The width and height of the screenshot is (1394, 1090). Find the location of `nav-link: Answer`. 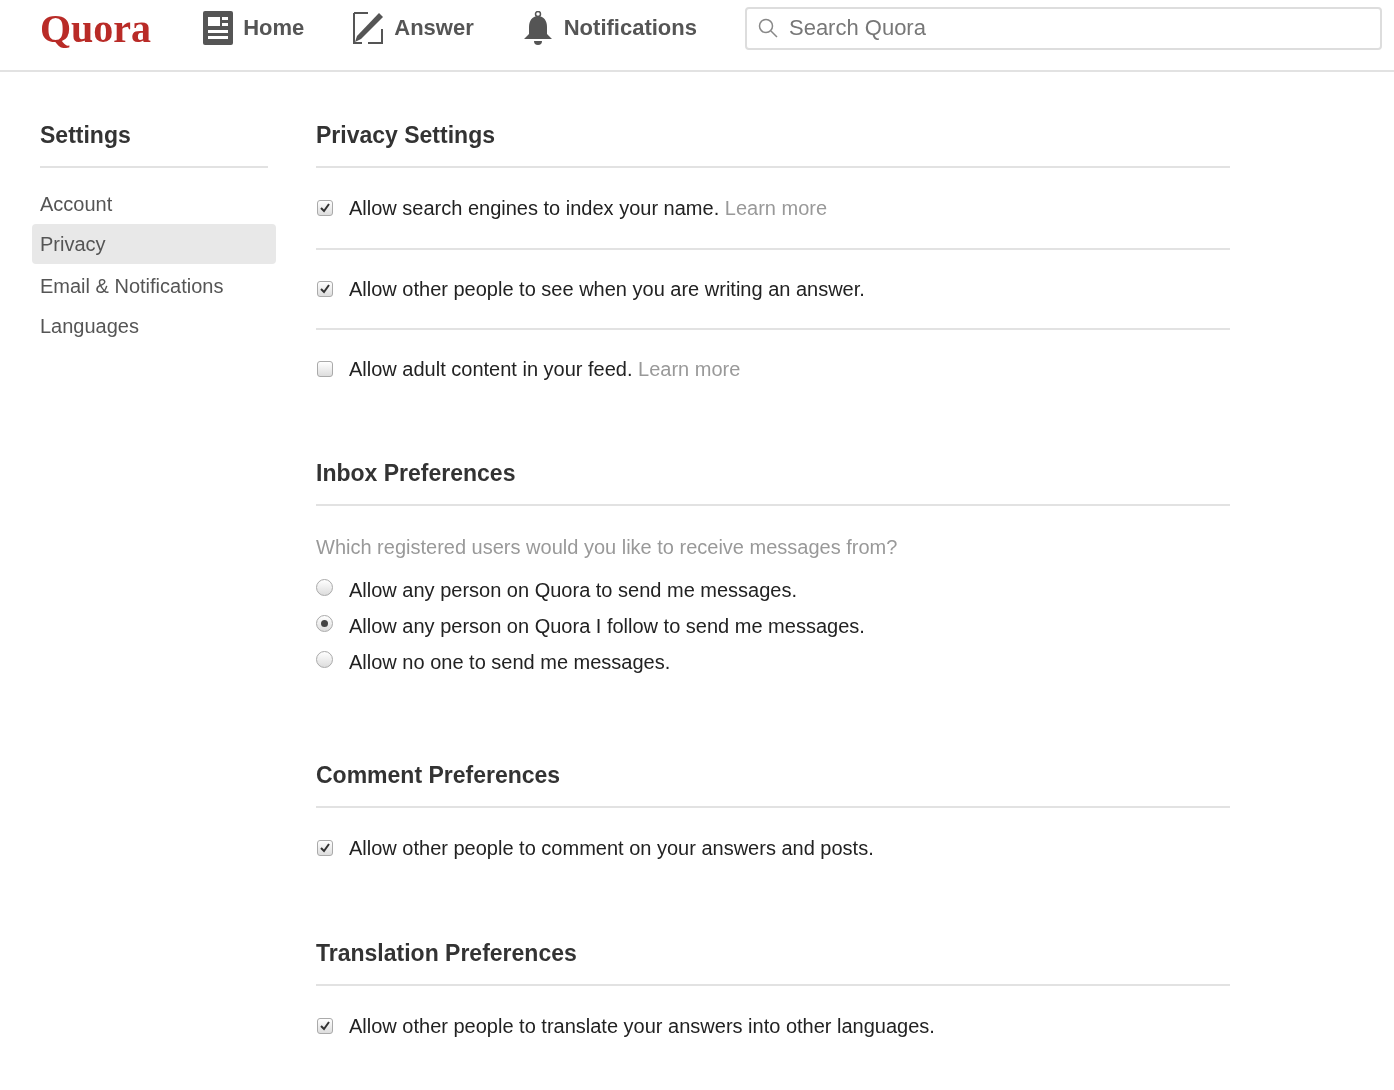

nav-link: Answer is located at coordinates (413, 28).